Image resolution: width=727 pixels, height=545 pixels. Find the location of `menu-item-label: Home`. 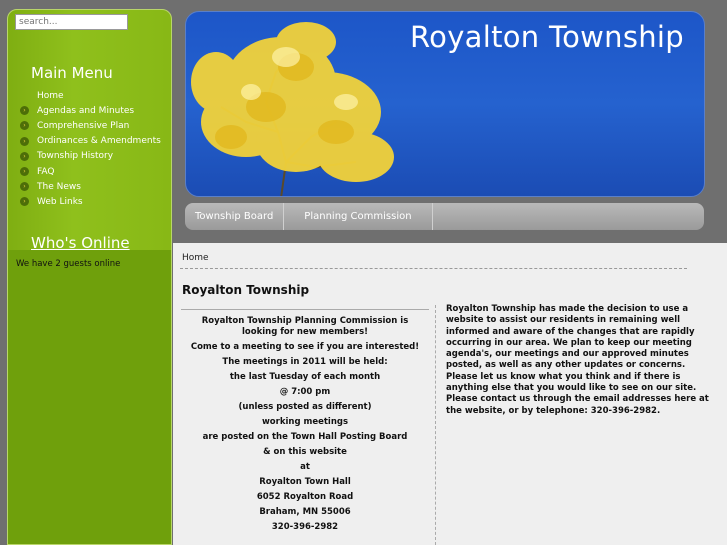

menu-item-label: Home is located at coordinates (50, 95).